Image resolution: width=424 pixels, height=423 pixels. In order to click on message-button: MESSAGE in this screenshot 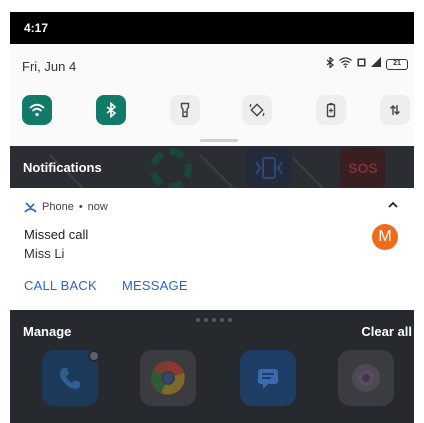, I will do `click(155, 285)`.